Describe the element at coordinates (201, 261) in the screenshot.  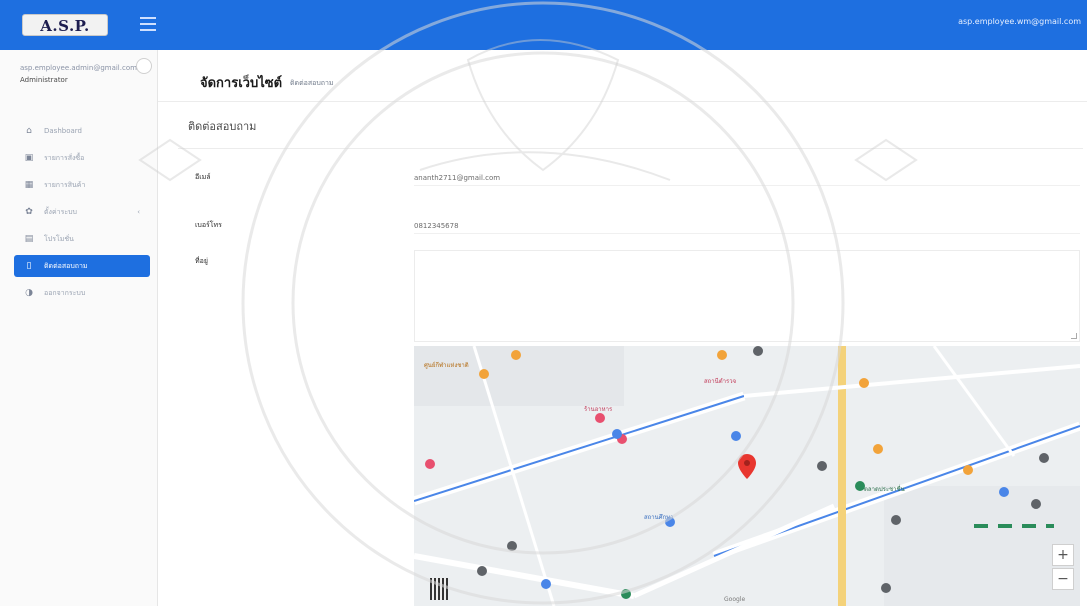
I see `address-label: ที่อยู่` at that location.